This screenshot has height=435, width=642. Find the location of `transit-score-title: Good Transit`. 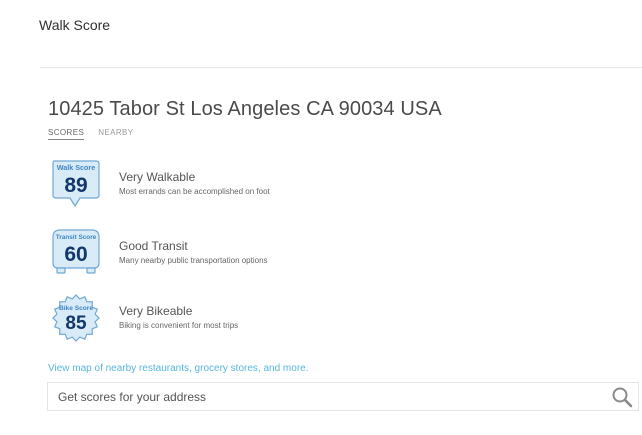

transit-score-title: Good Transit is located at coordinates (153, 246).